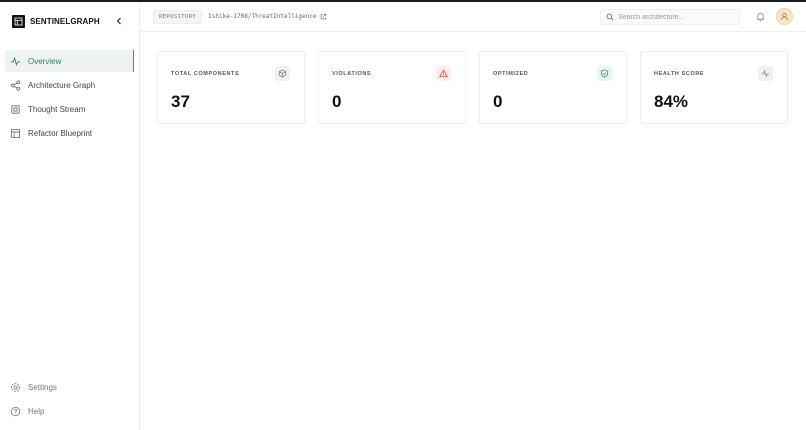 This screenshot has height=430, width=806. I want to click on sidebar-item-label: Thought Stream, so click(57, 109).